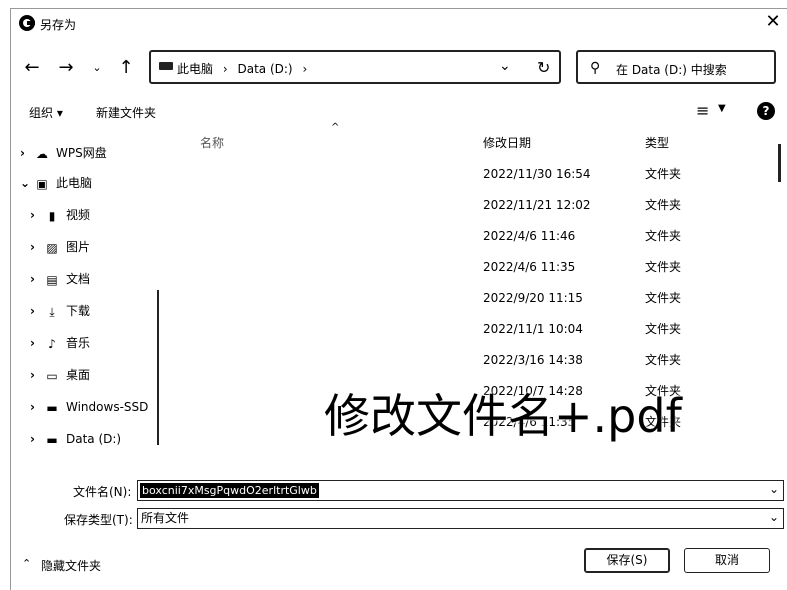 The height and width of the screenshot is (590, 787). Describe the element at coordinates (212, 142) in the screenshot. I see `column-header-name: 名称` at that location.